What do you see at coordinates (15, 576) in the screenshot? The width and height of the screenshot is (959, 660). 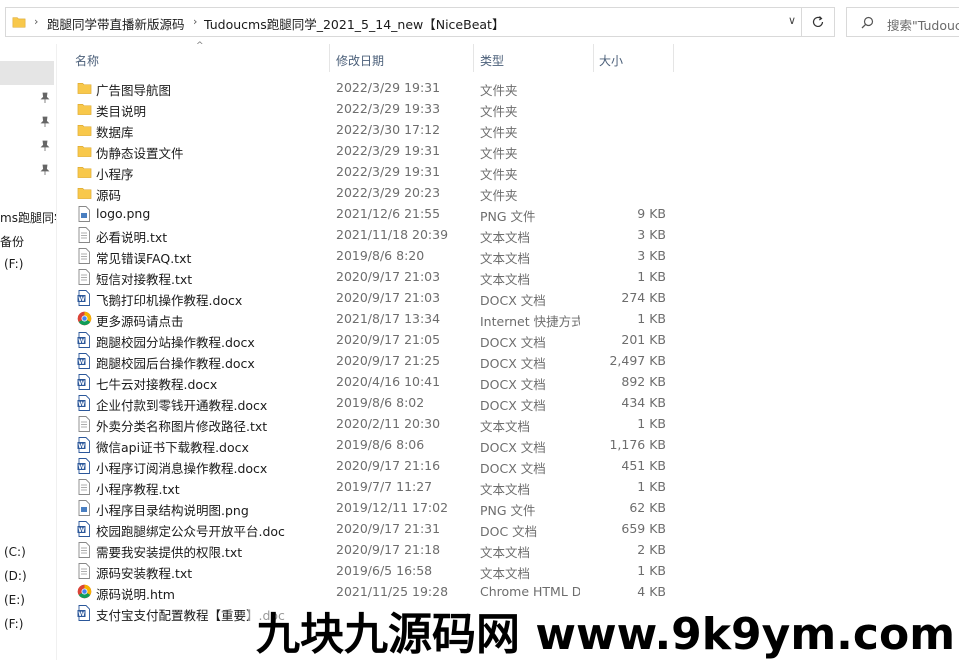 I see `nav-item-drive: (D:)` at bounding box center [15, 576].